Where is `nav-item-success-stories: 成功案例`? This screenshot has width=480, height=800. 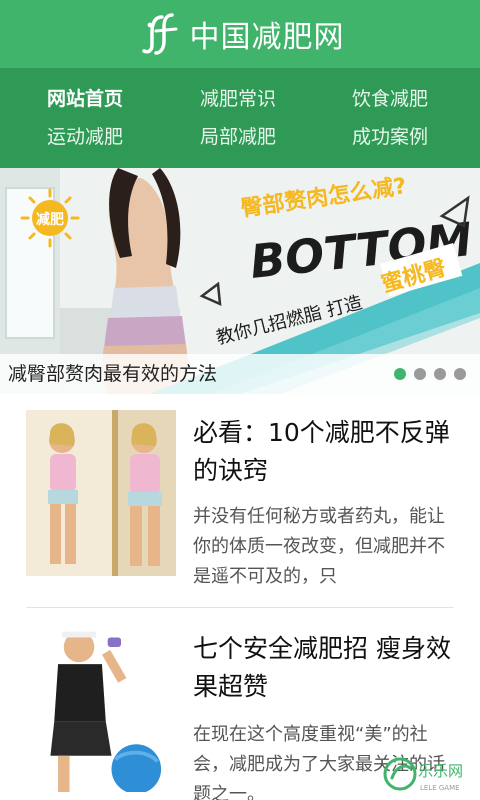
nav-item-success-stories: 成功案例 is located at coordinates (390, 137).